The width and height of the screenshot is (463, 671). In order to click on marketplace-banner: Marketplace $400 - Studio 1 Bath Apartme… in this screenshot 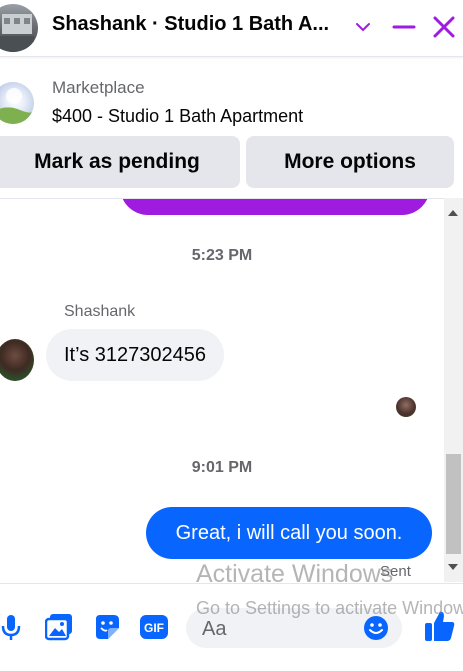, I will do `click(231, 99)`.